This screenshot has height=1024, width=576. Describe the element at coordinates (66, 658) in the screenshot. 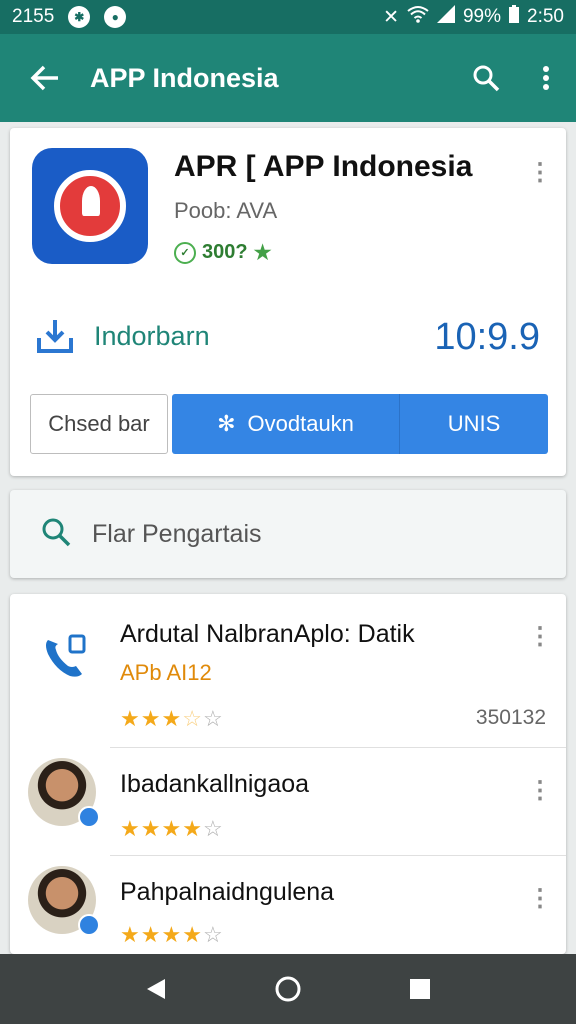

I see `phone-icon` at that location.